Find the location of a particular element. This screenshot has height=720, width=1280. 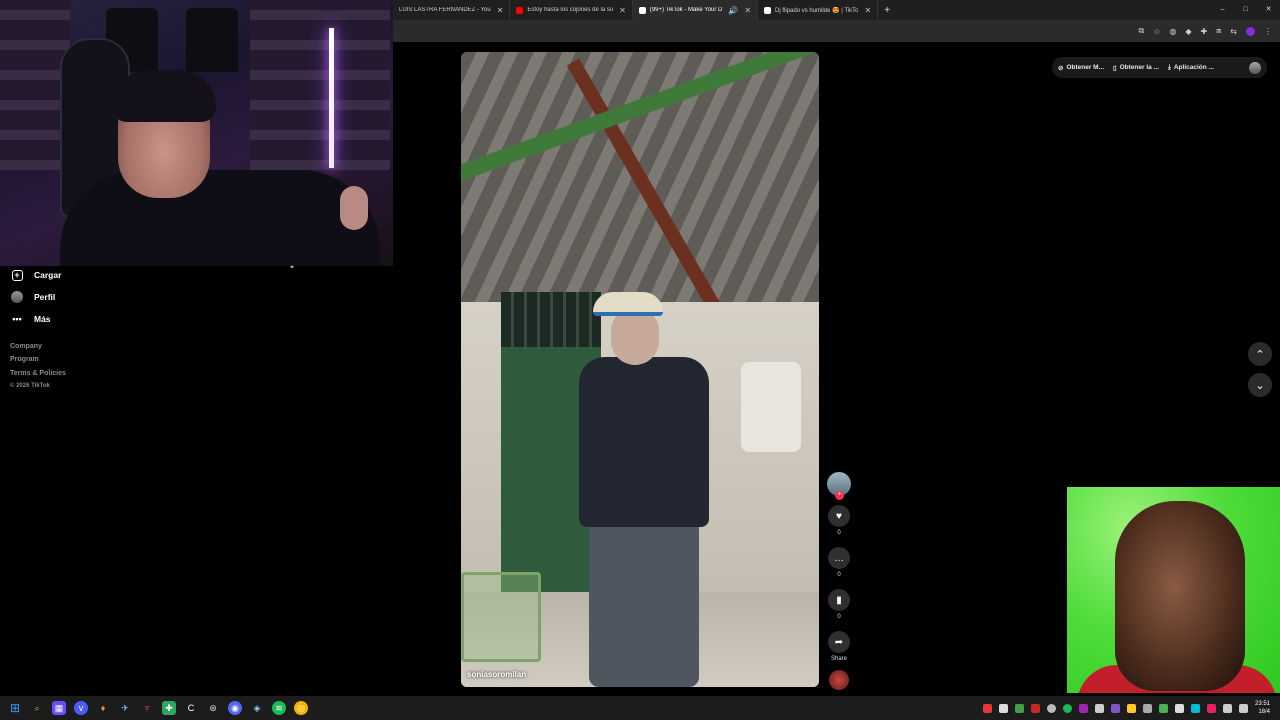

network-icon is located at coordinates (1227, 708).